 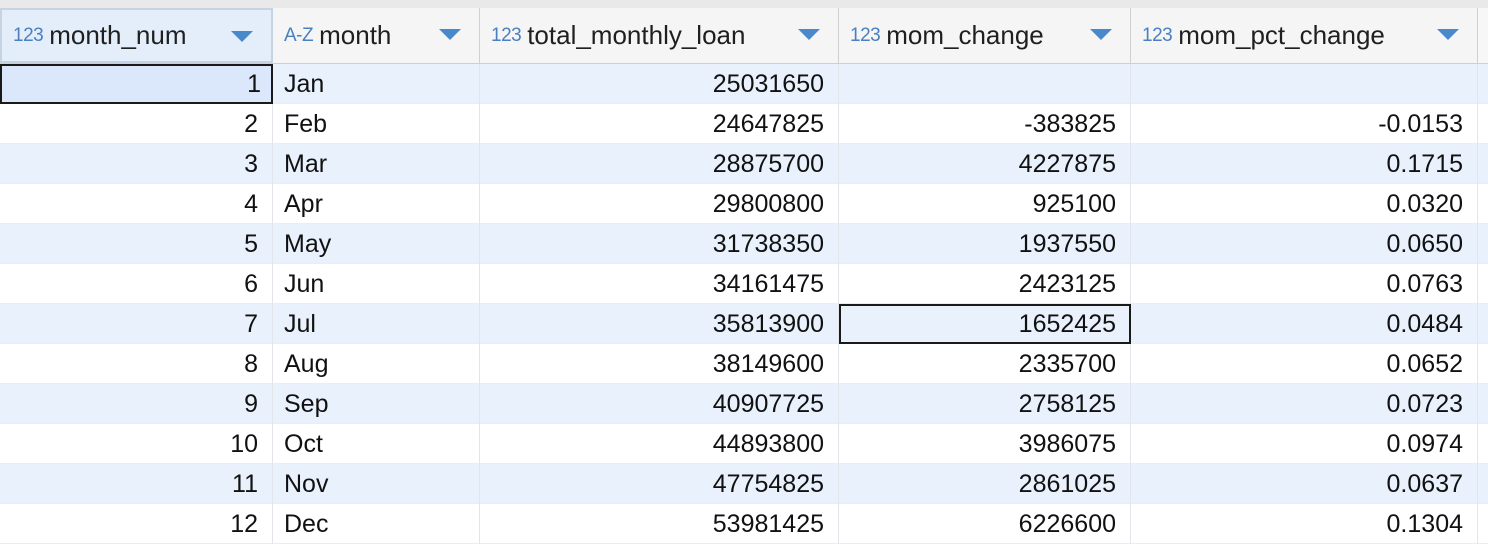 I want to click on cell-mom-change: -383825, so click(x=985, y=124).